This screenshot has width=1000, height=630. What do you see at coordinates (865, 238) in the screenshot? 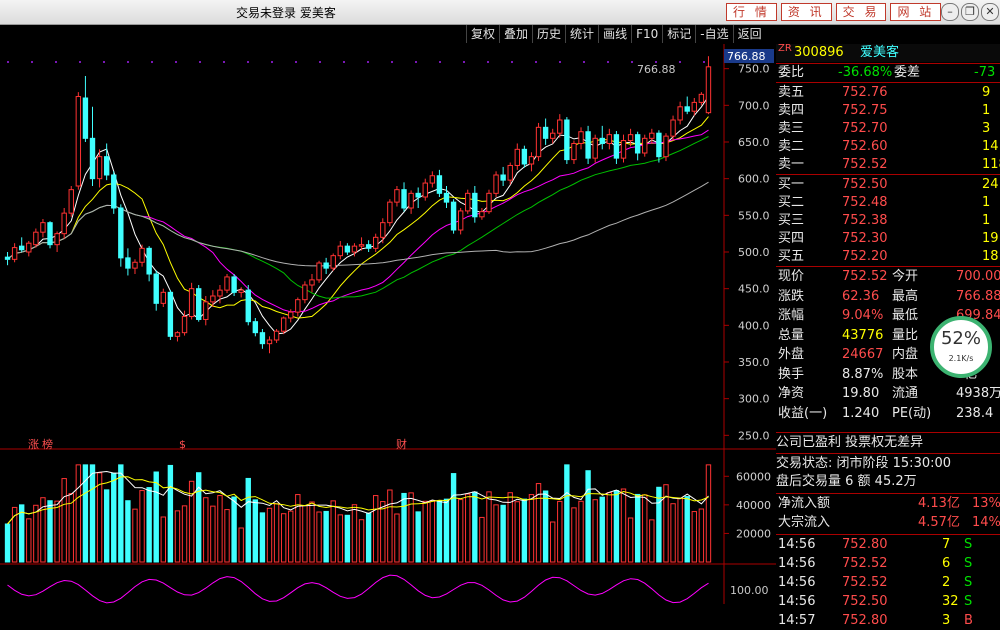
I see `bid-price: 752.30` at bounding box center [865, 238].